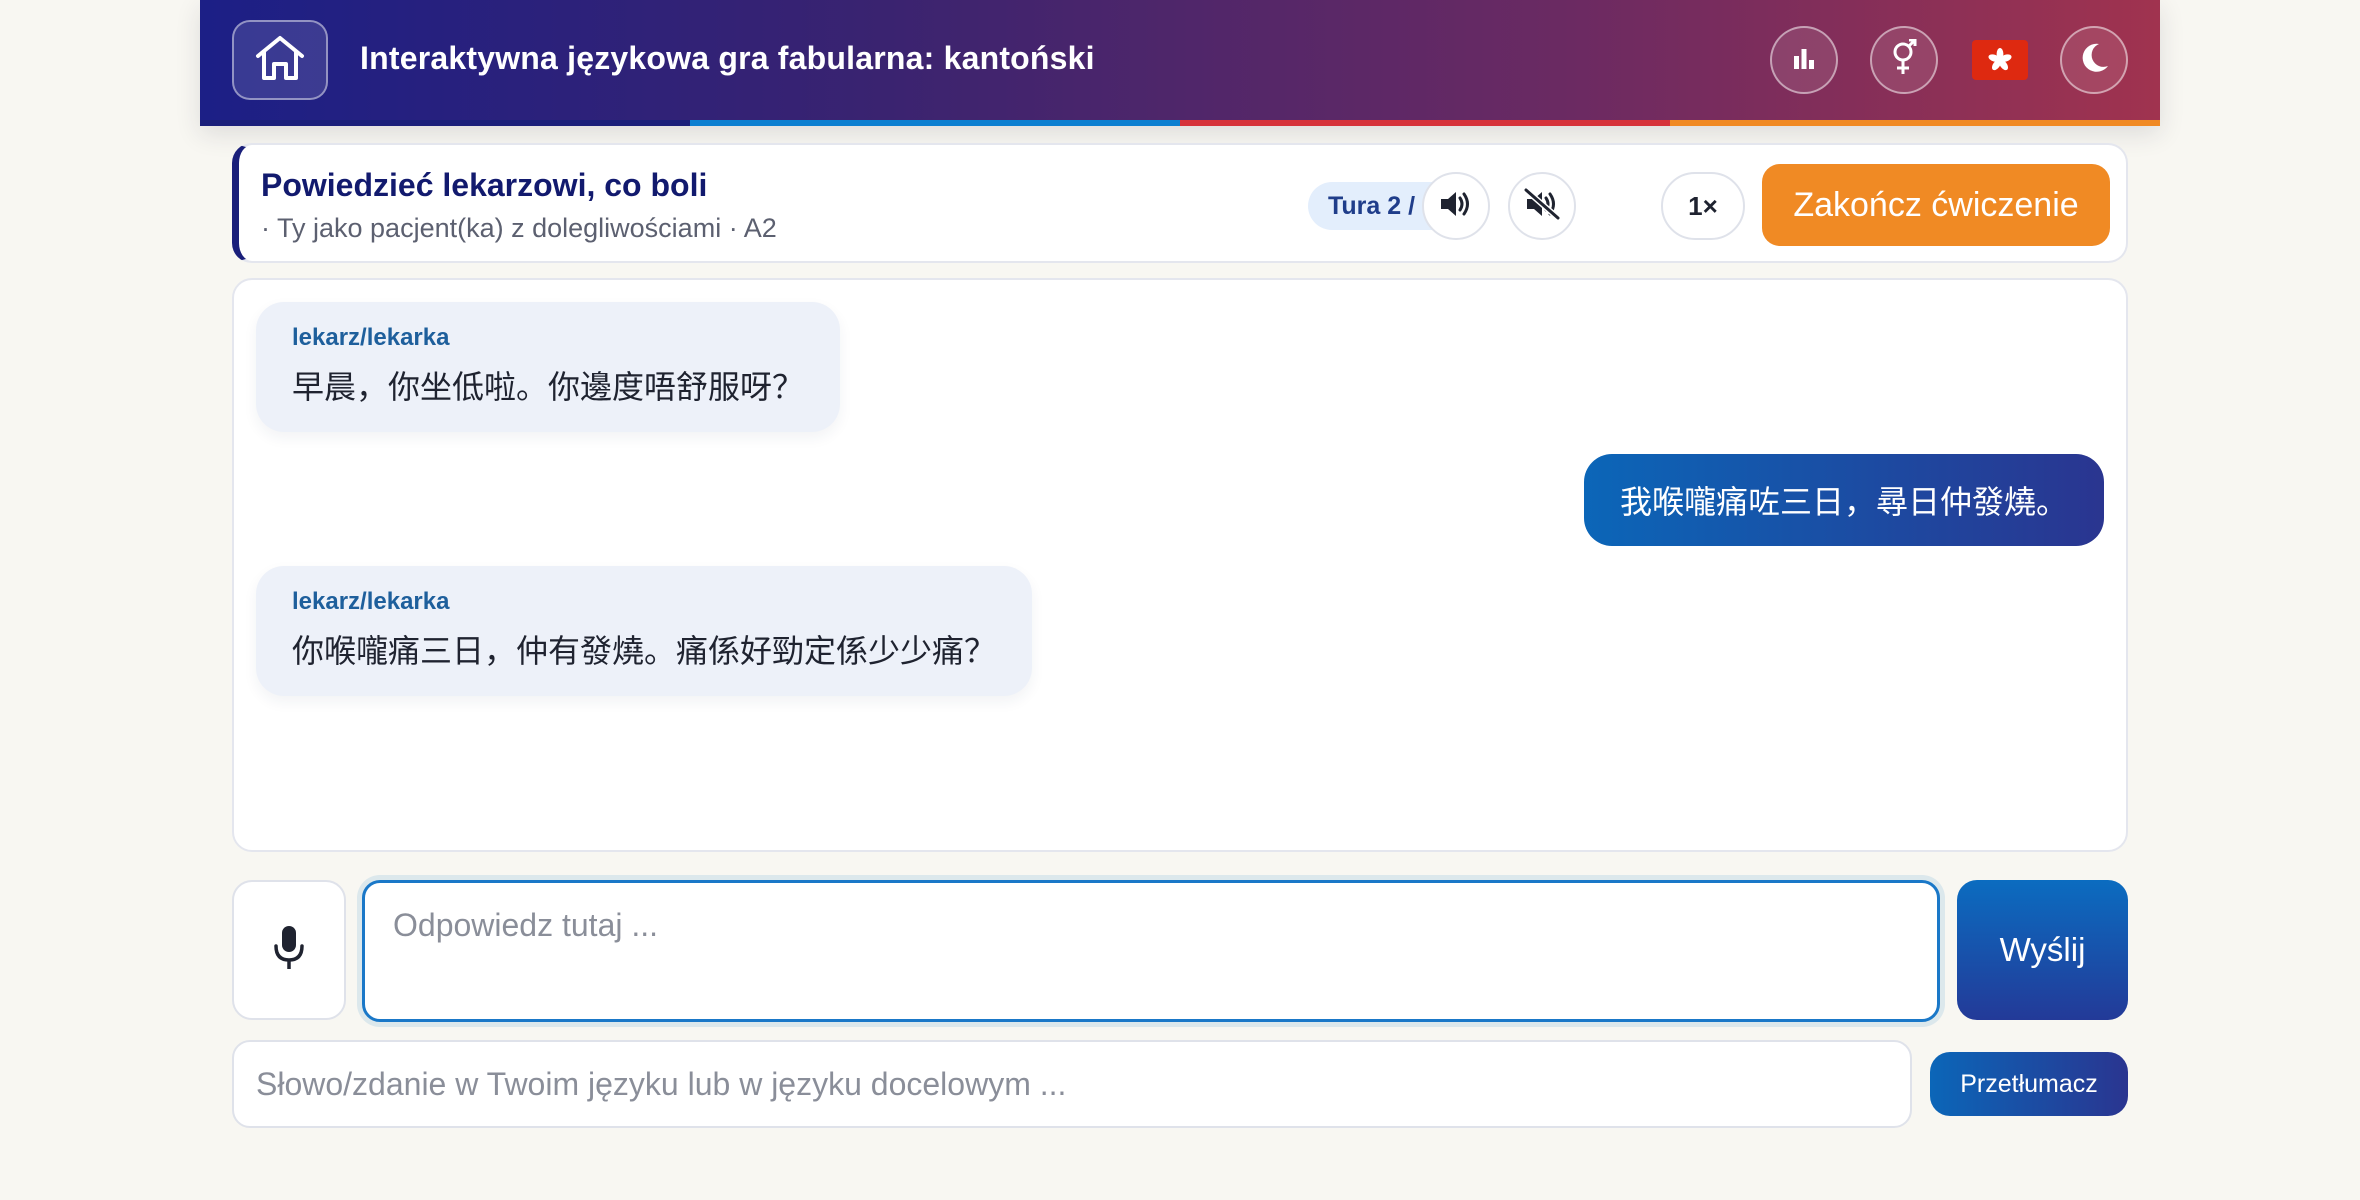 This screenshot has height=1200, width=2360. What do you see at coordinates (548, 367) in the screenshot?
I see `chat-message-ai: lekarz/lekarka 早晨，你坐低啦。你邊度唔舒服呀？` at bounding box center [548, 367].